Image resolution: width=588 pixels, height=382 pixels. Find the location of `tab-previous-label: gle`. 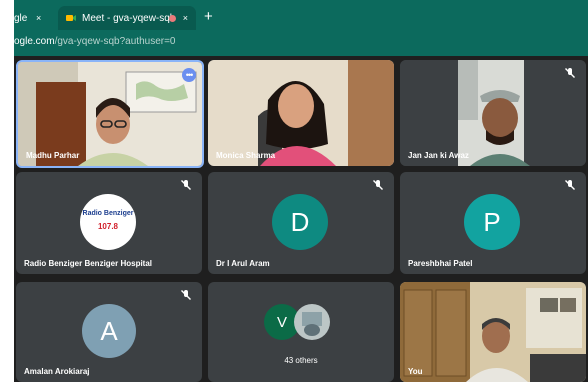

tab-previous-label: gle is located at coordinates (21, 18).